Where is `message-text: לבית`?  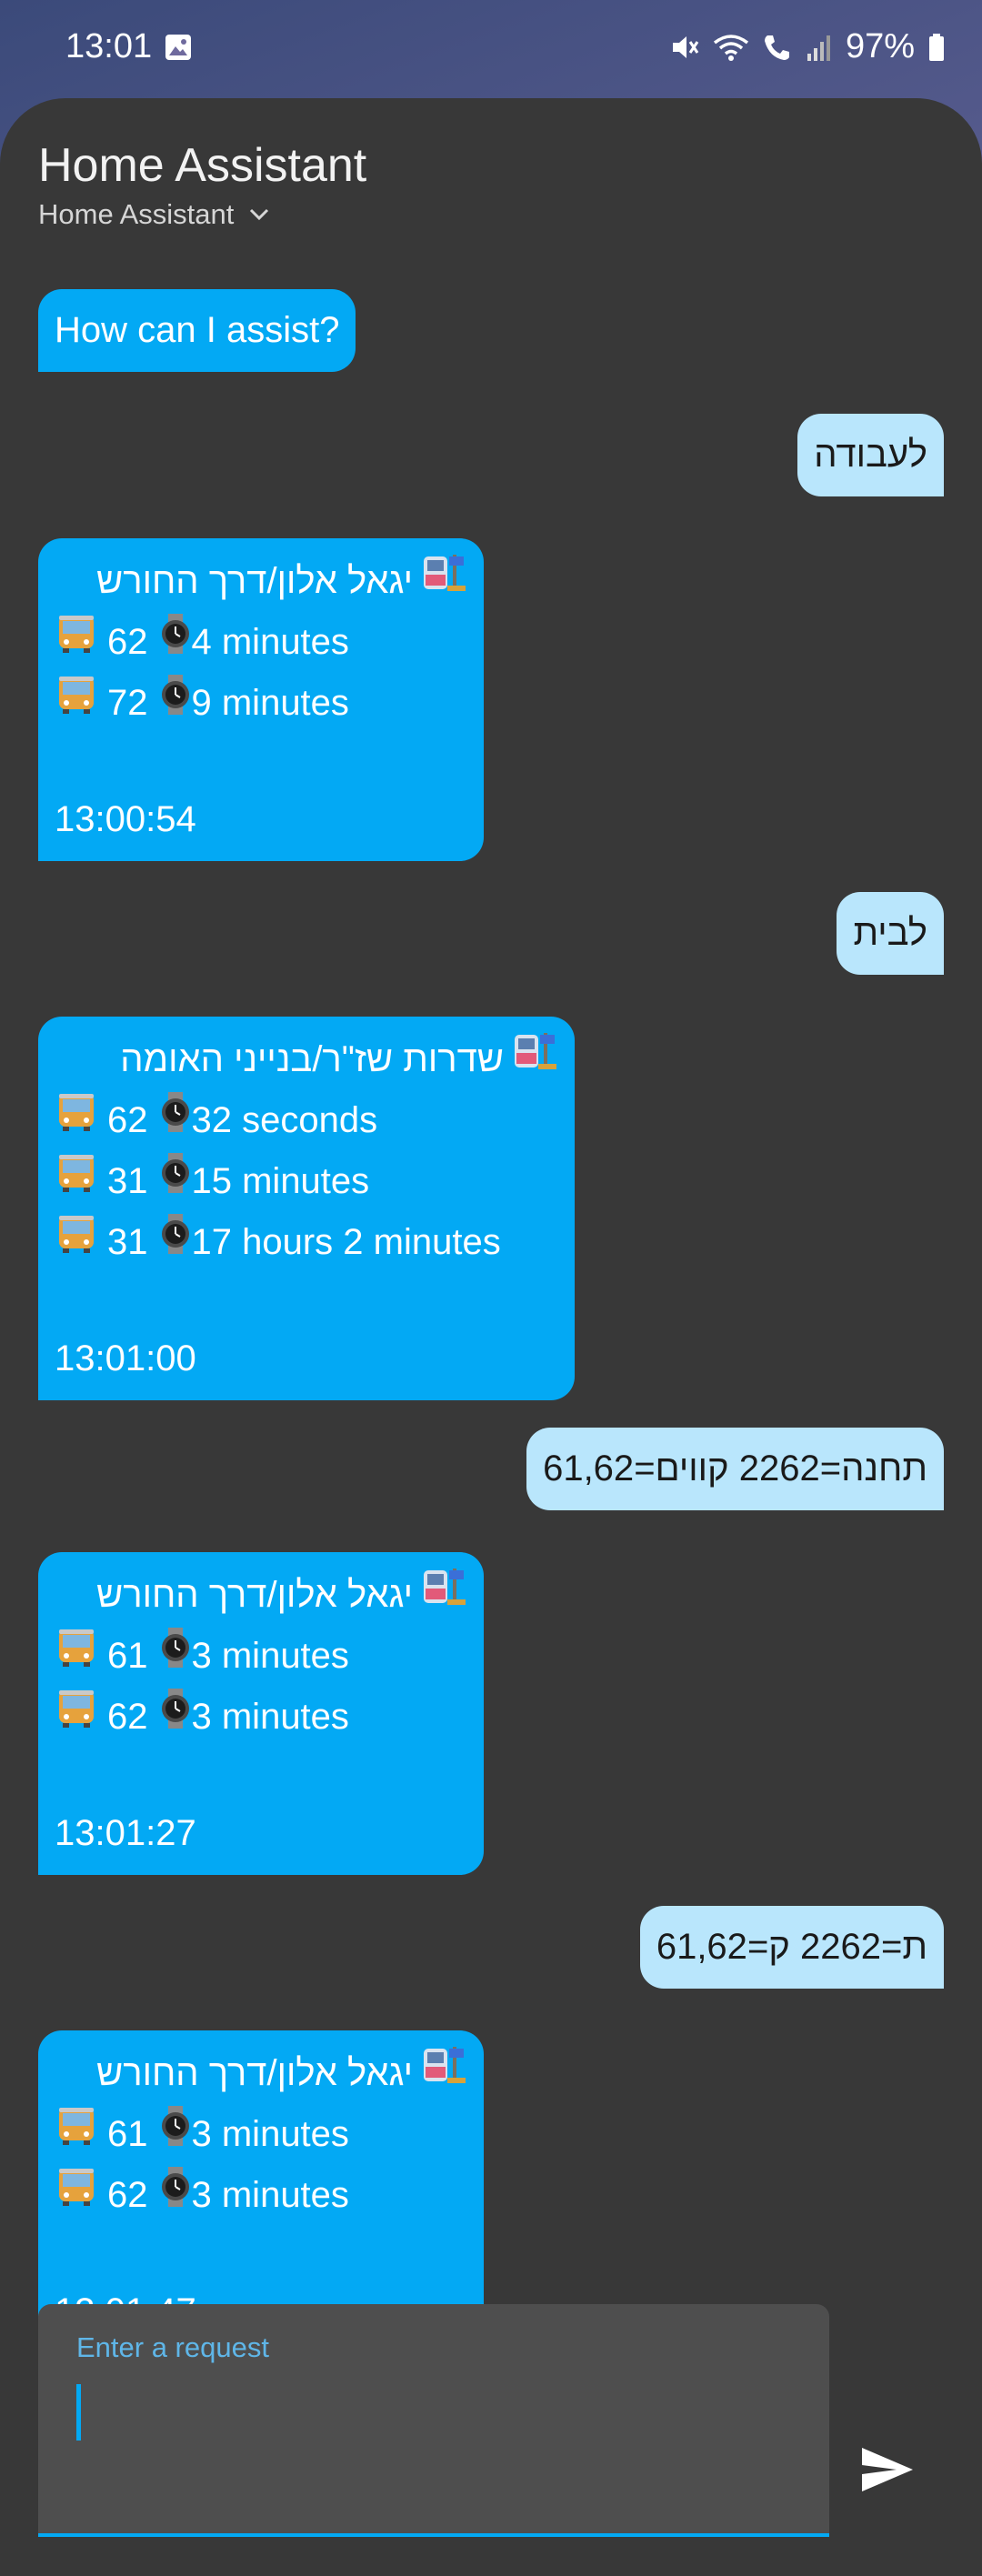 message-text: לבית is located at coordinates (890, 933).